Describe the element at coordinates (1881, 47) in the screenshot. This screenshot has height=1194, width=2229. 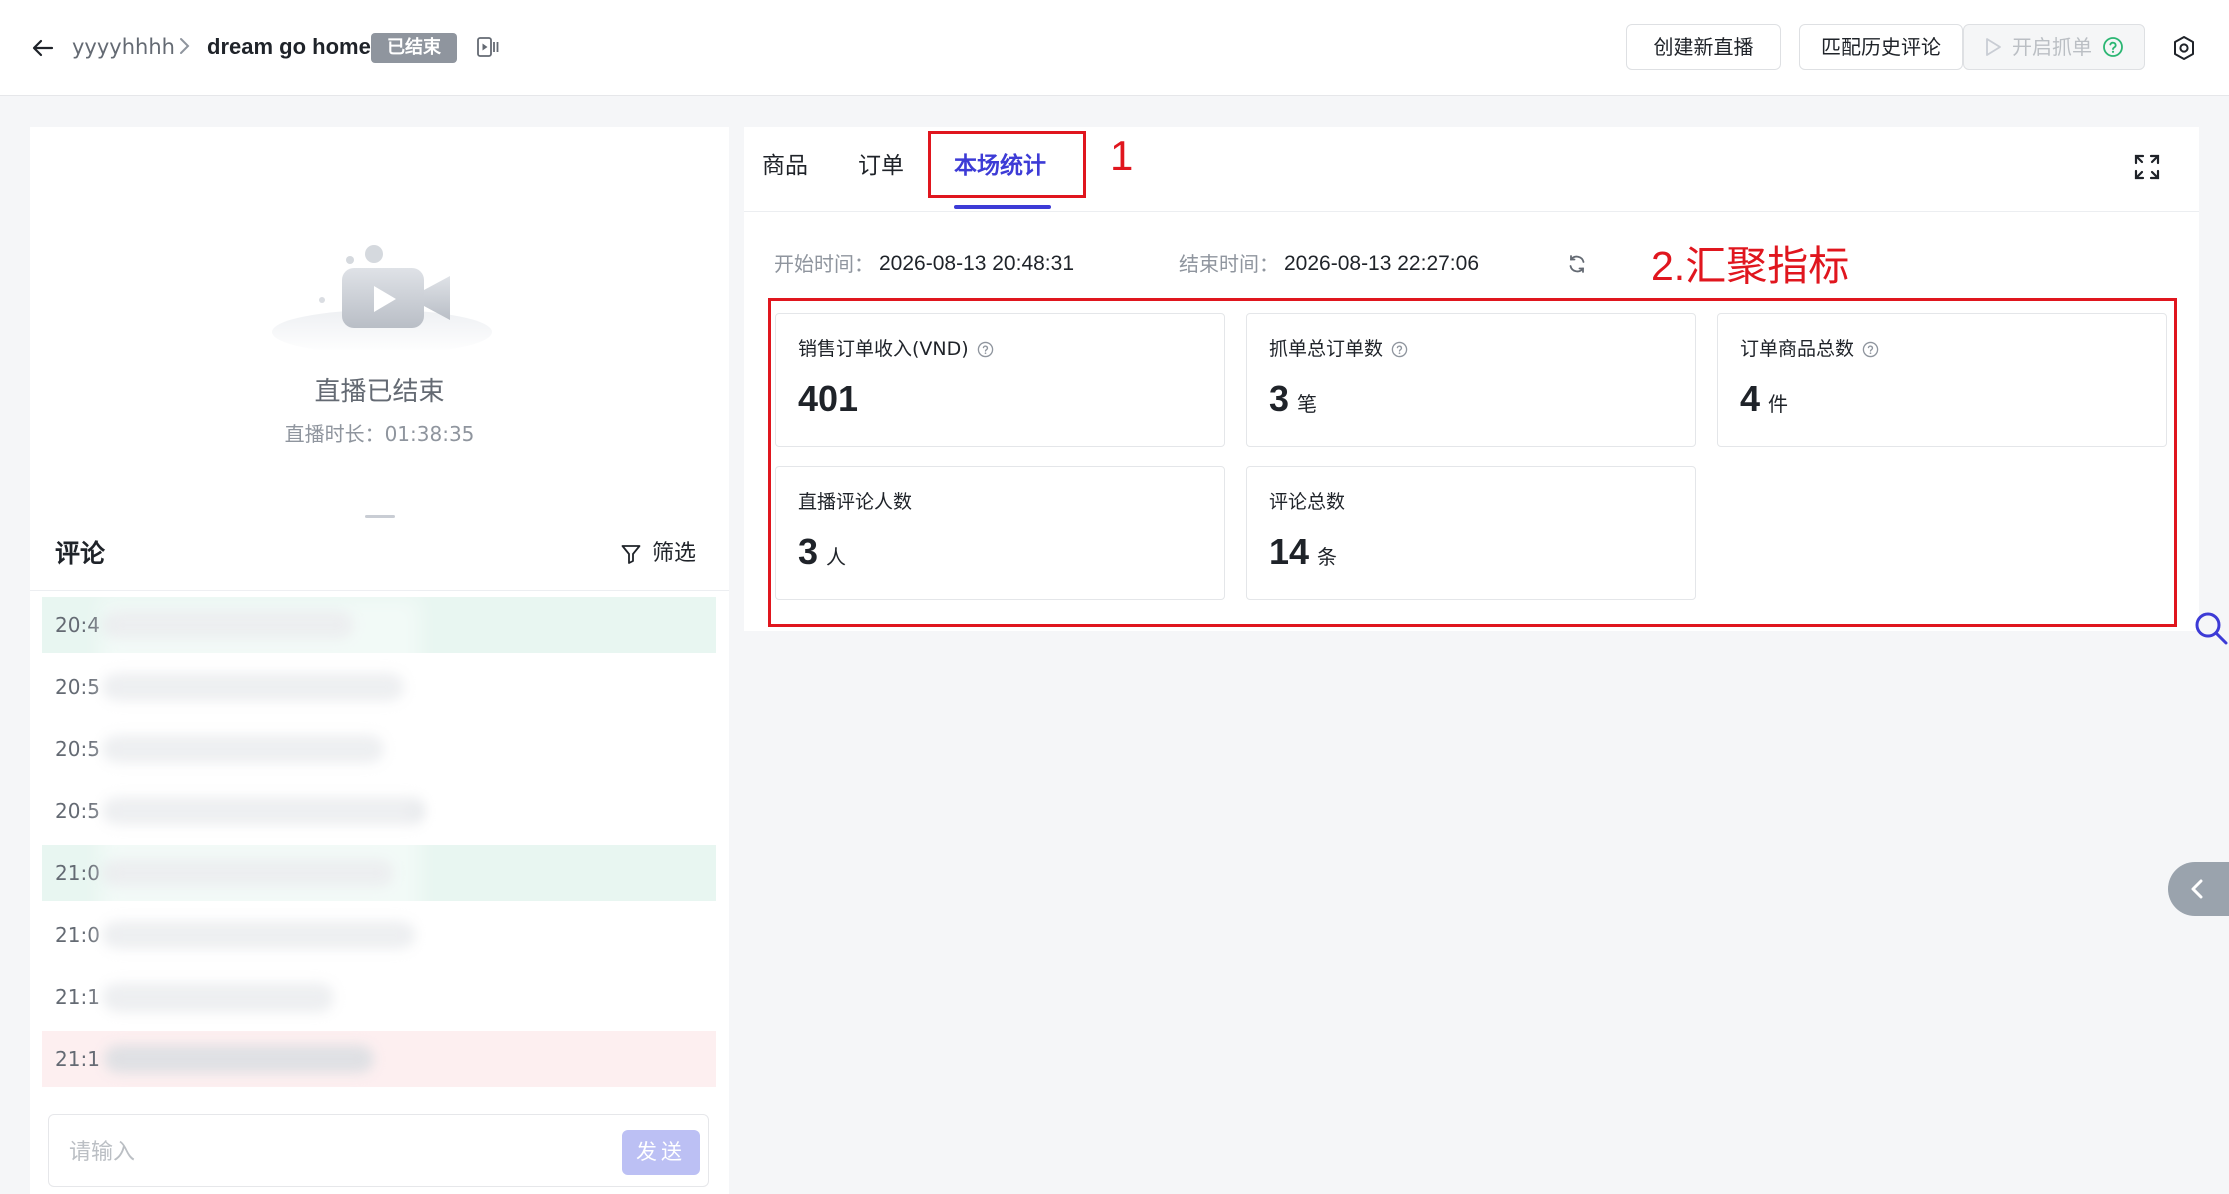
I see `match-history-button: 匹配历史评论` at that location.